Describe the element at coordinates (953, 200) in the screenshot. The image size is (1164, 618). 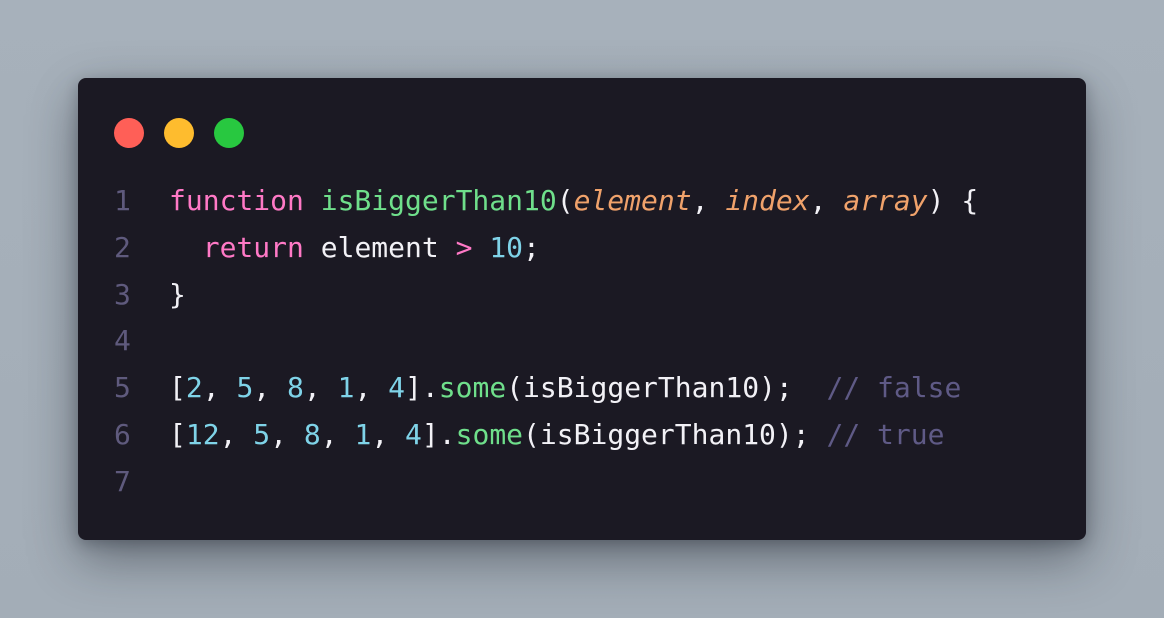
I see `code-token: ) {` at that location.